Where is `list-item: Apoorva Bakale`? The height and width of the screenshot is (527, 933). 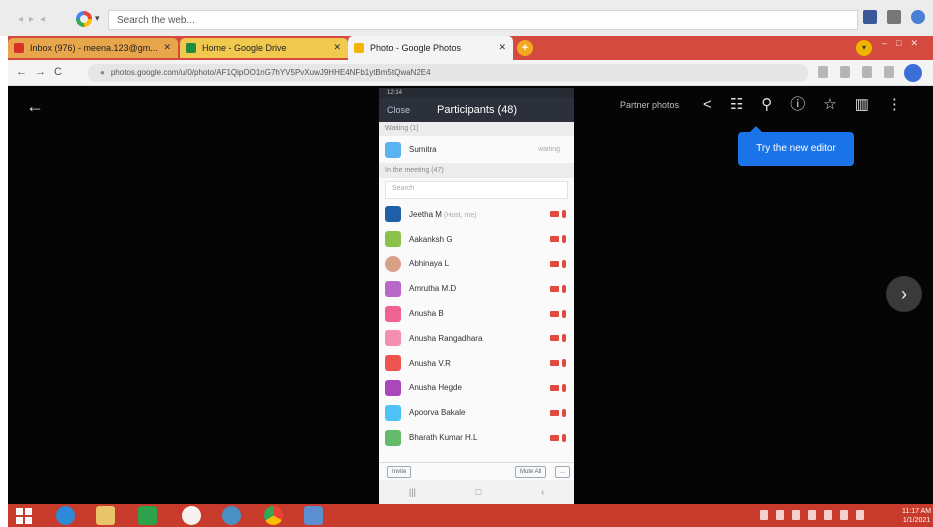
list-item: Apoorva Bakale is located at coordinates (476, 412).